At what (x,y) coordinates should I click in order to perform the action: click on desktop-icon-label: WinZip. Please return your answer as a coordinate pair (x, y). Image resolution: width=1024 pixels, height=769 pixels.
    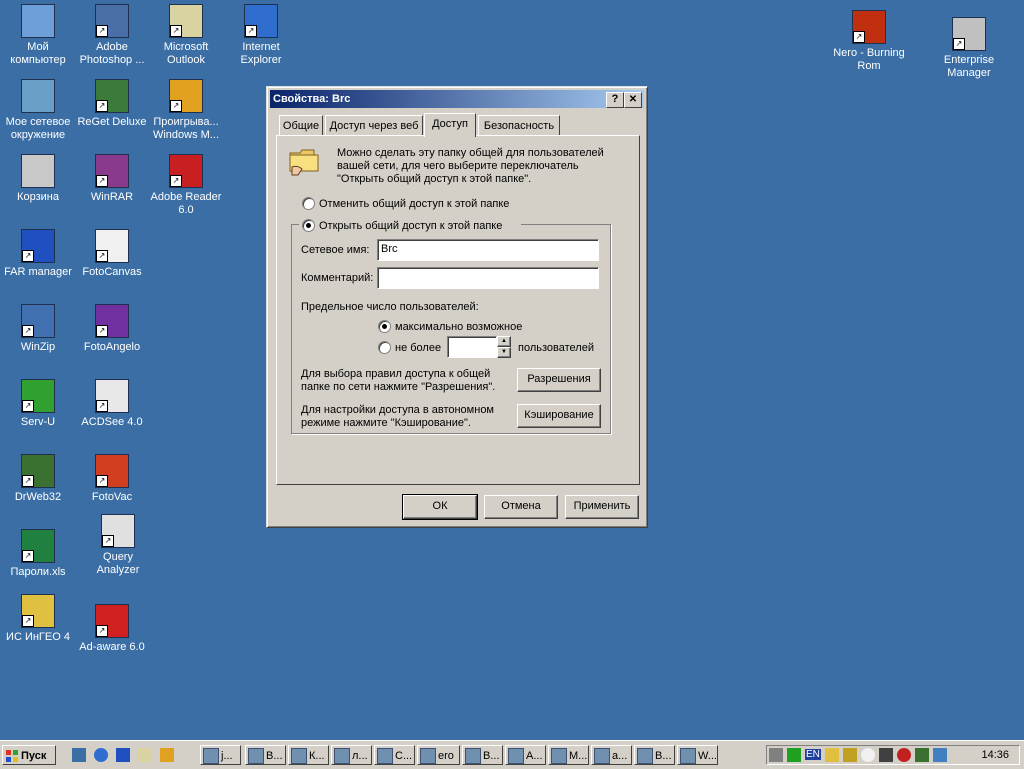
    Looking at the image, I should click on (38, 347).